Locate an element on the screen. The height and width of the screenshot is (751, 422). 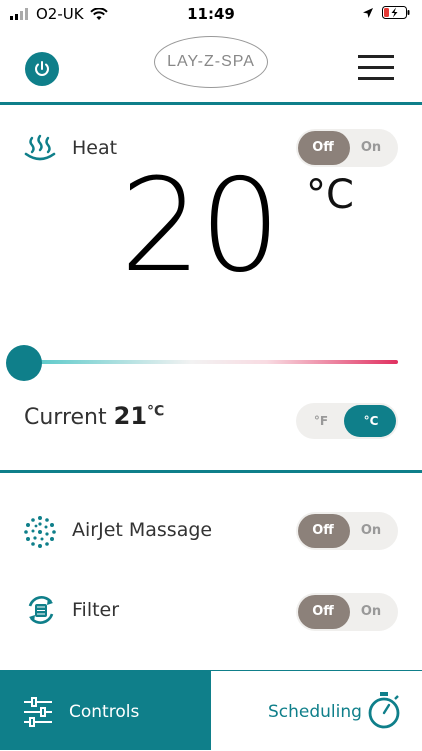
status-right is located at coordinates (386, 12).